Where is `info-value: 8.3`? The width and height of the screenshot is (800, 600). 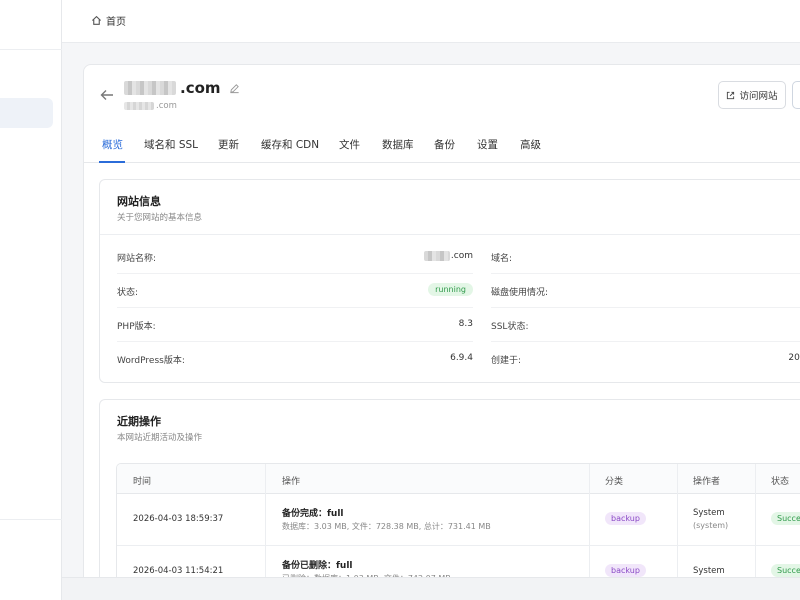 info-value: 8.3 is located at coordinates (465, 324).